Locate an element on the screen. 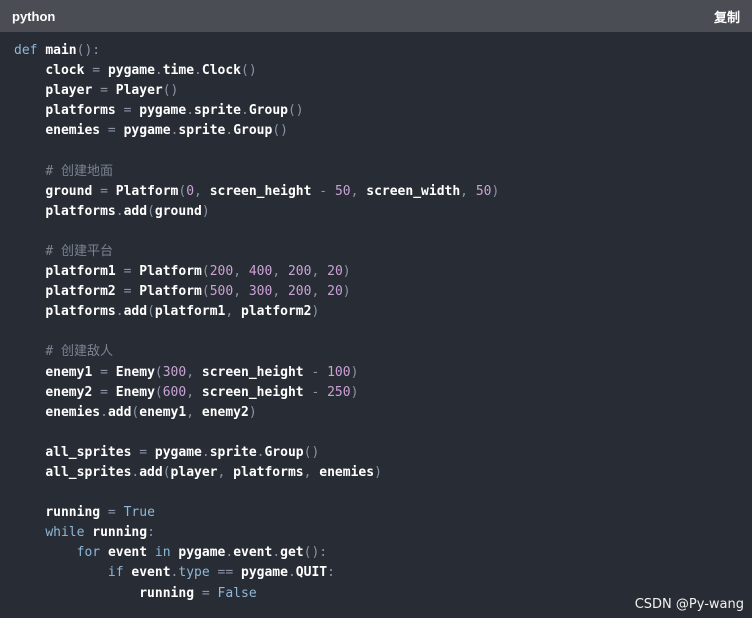 The width and height of the screenshot is (752, 618). code-line: clock = pygame.time.Clock() is located at coordinates (376, 71).